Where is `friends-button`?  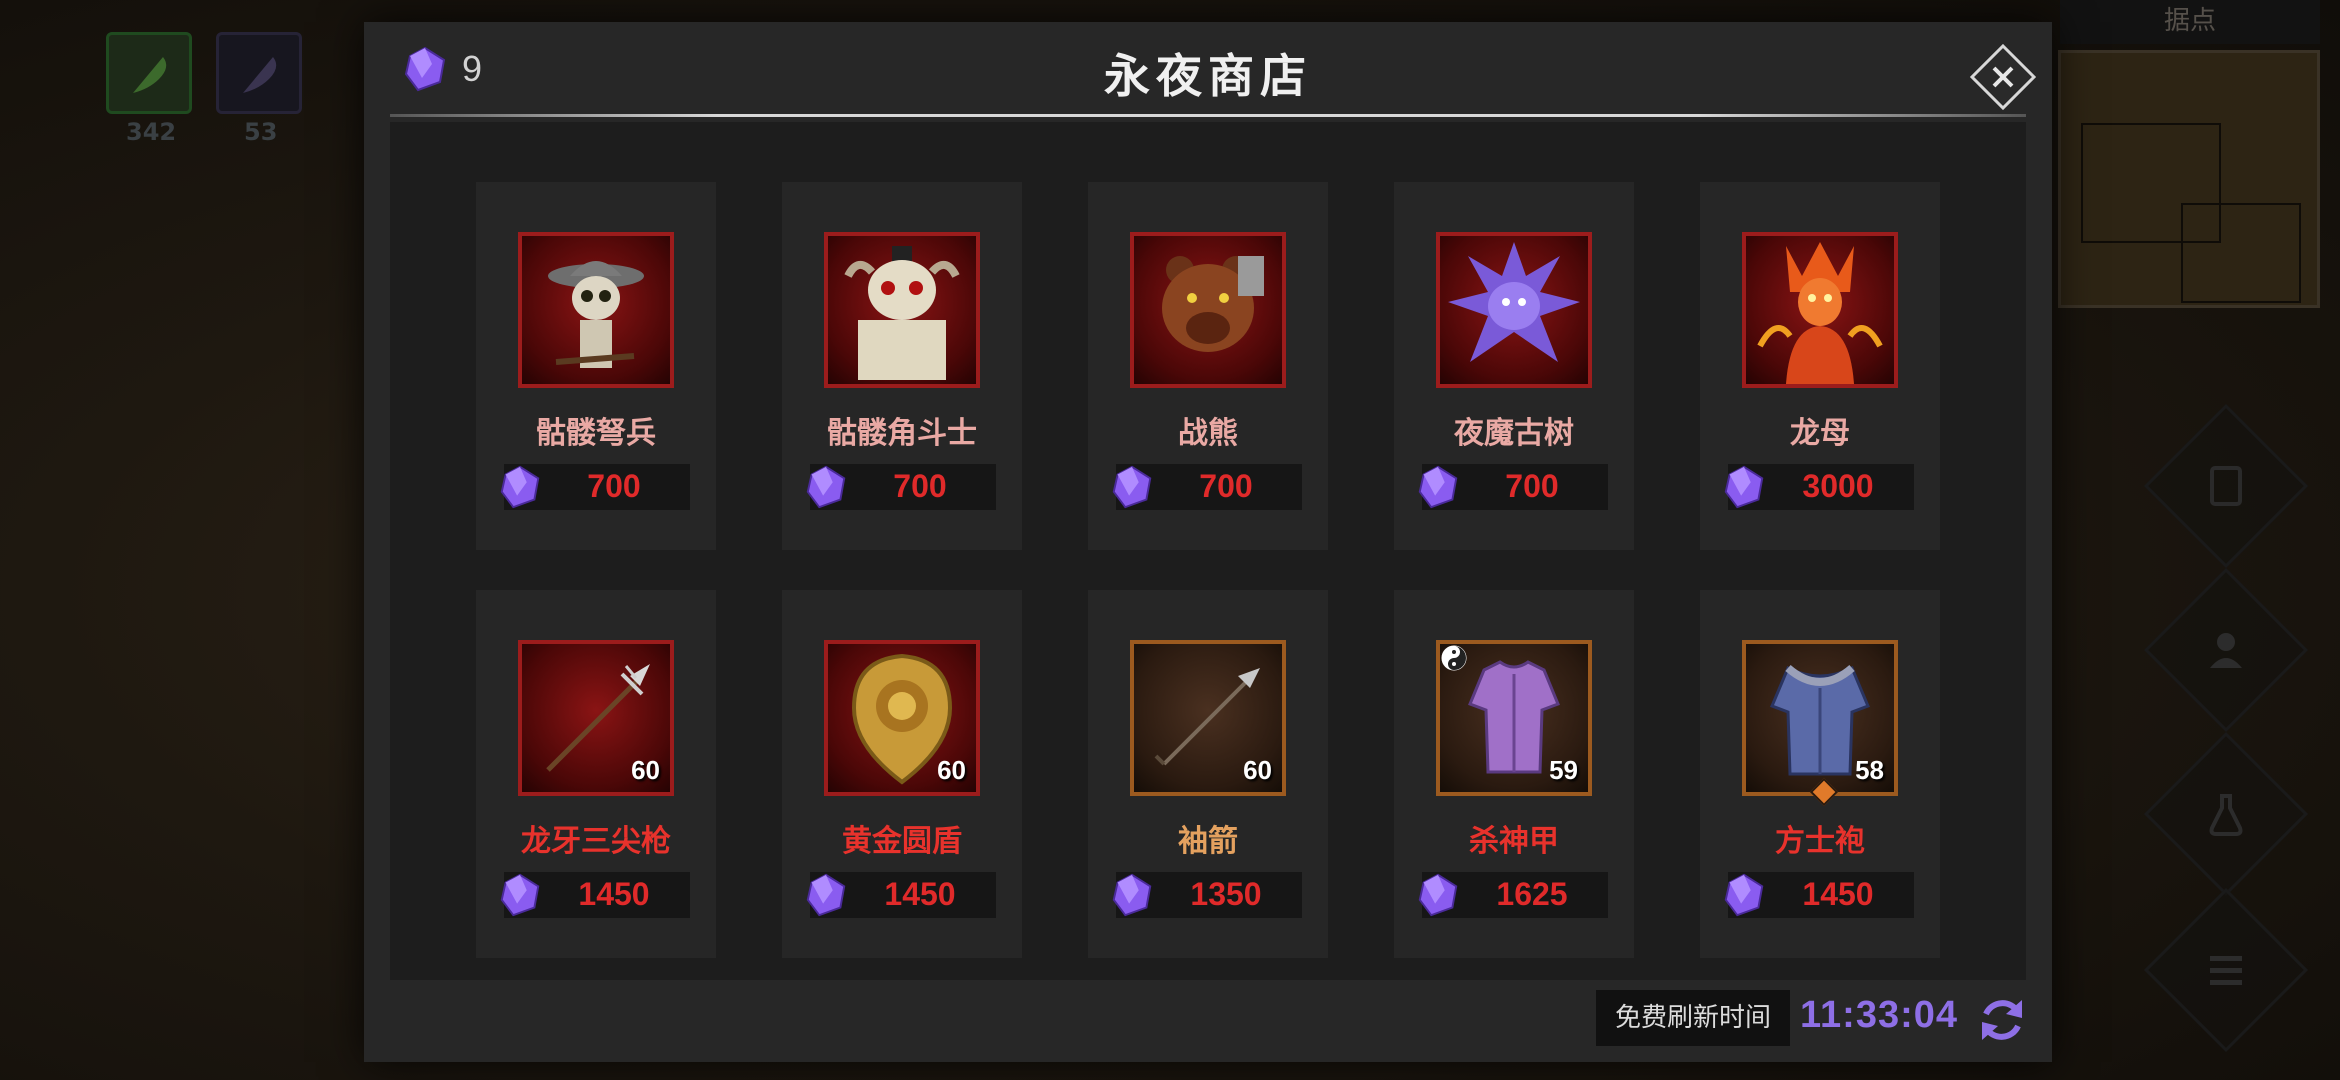 friends-button is located at coordinates (2226, 650).